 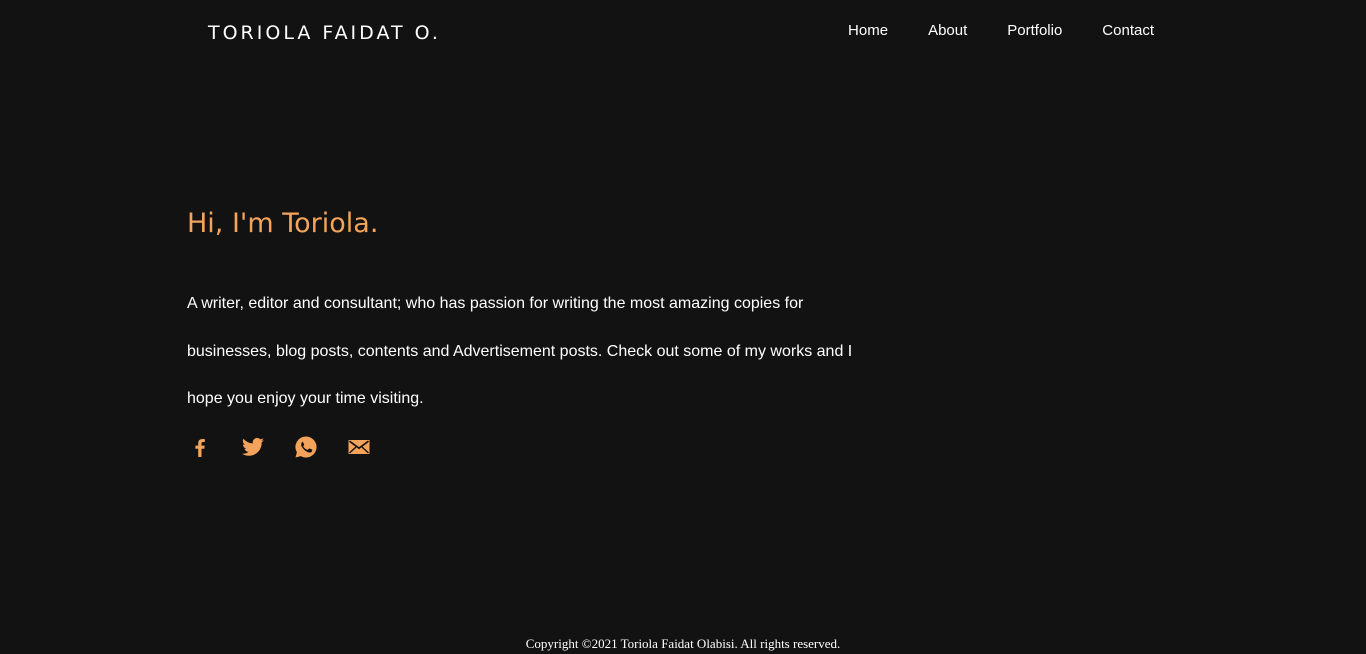 I want to click on mail-icon, so click(x=359, y=447).